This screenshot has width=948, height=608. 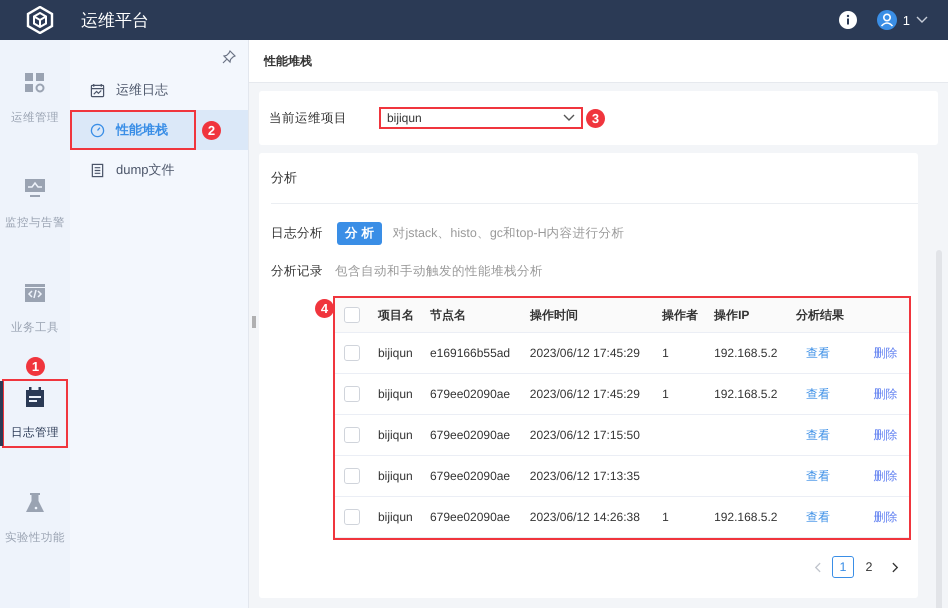 I want to click on grid-icon, so click(x=35, y=83).